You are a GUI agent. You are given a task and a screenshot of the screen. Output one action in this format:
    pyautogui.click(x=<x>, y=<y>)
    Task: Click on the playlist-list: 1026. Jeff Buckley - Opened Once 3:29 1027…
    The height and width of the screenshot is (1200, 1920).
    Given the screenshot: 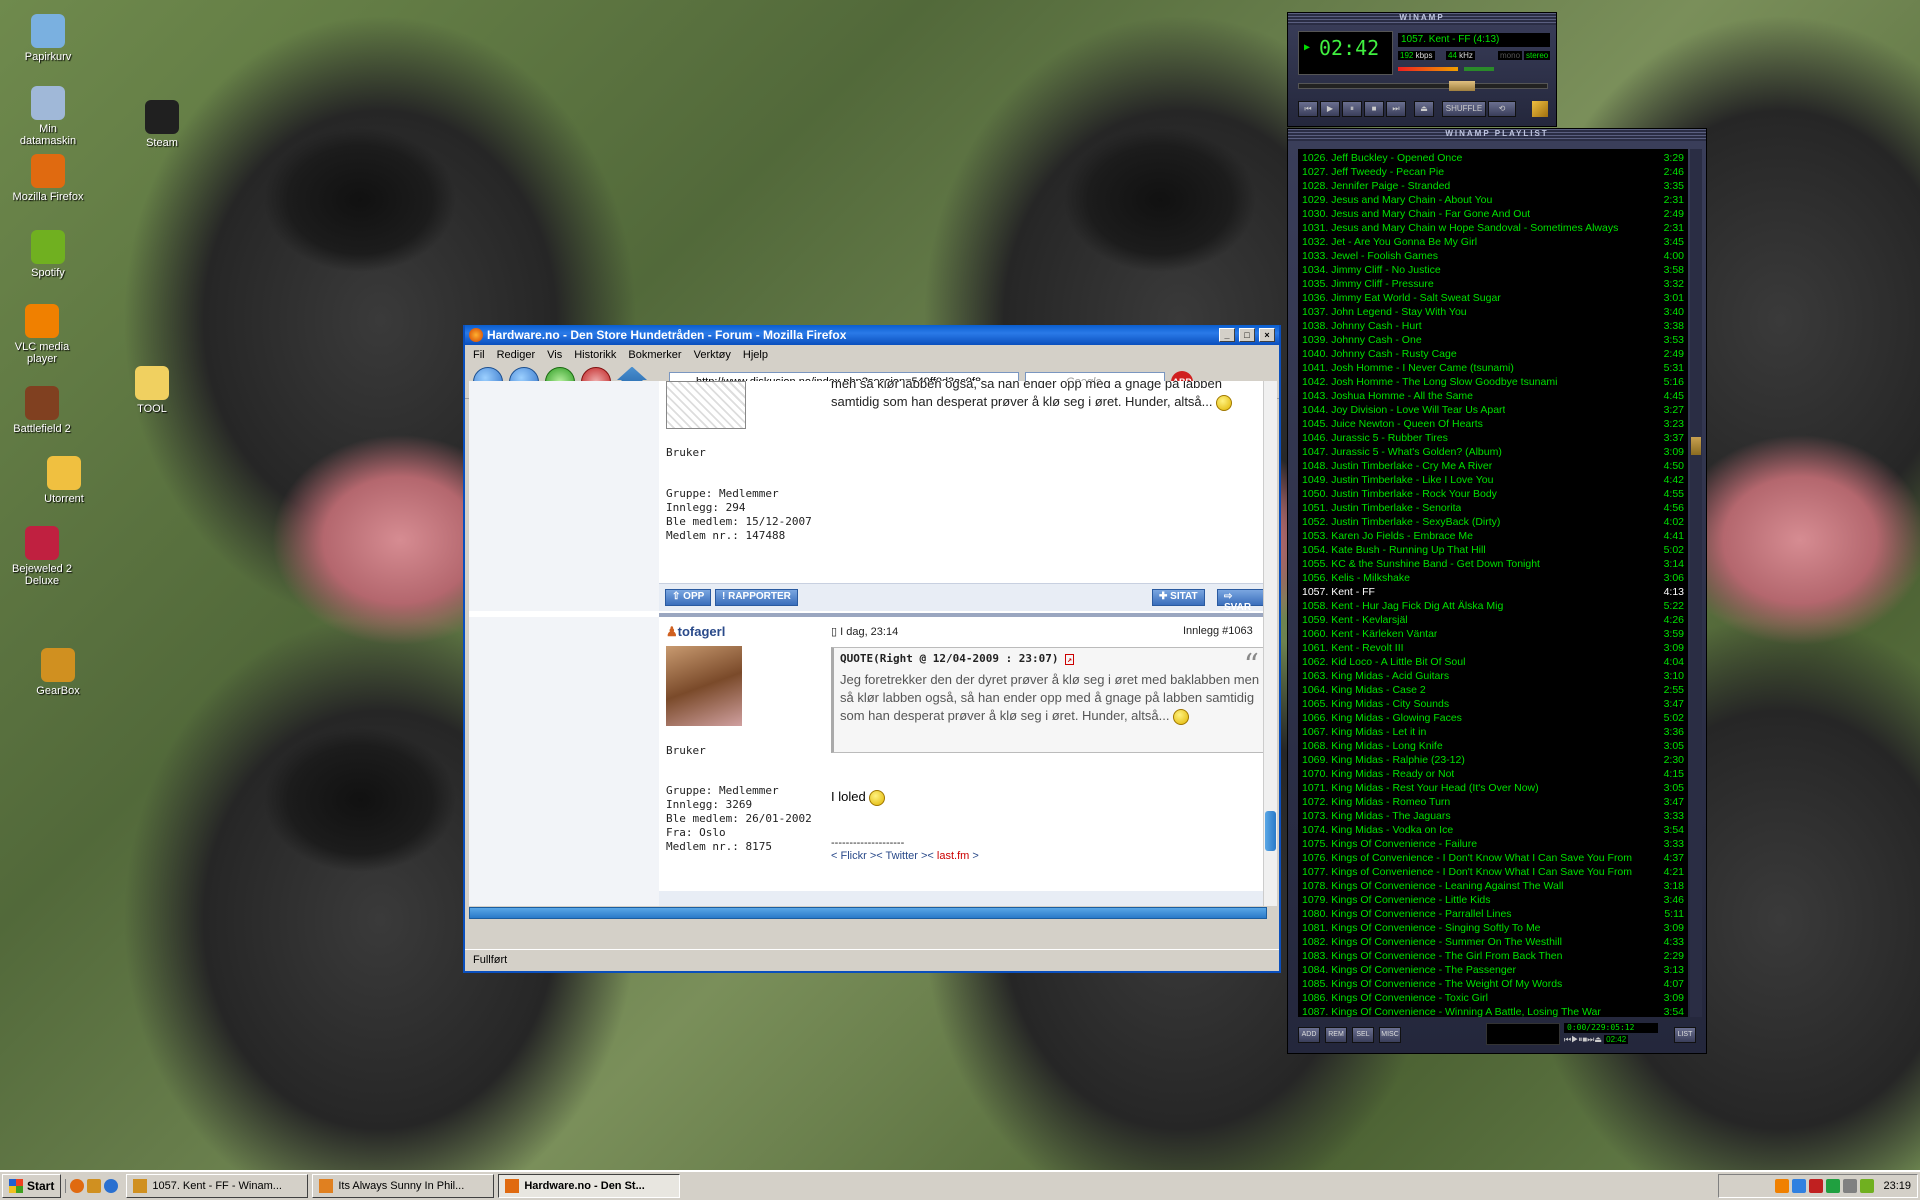 What is the action you would take?
    pyautogui.click(x=1493, y=583)
    